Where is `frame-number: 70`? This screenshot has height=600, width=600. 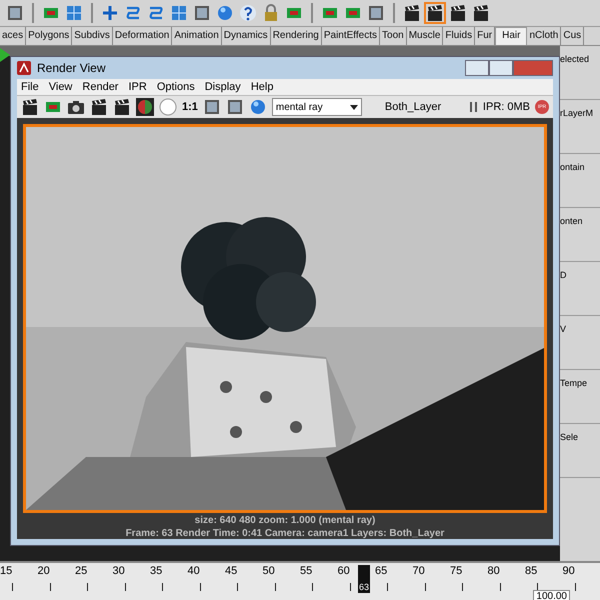 frame-number: 70 is located at coordinates (418, 571).